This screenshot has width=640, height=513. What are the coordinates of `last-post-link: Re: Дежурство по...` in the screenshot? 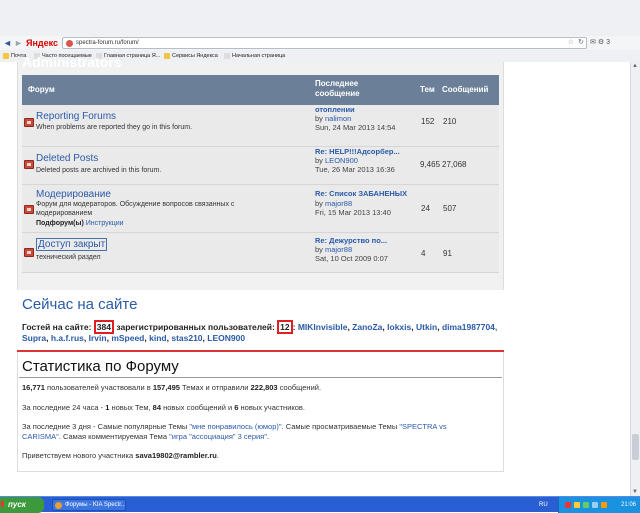 It's located at (351, 240).